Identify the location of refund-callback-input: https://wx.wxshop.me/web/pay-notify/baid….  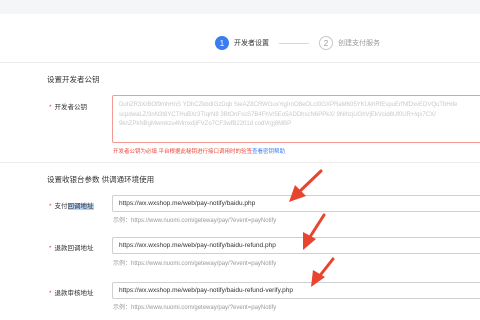
(296, 245).